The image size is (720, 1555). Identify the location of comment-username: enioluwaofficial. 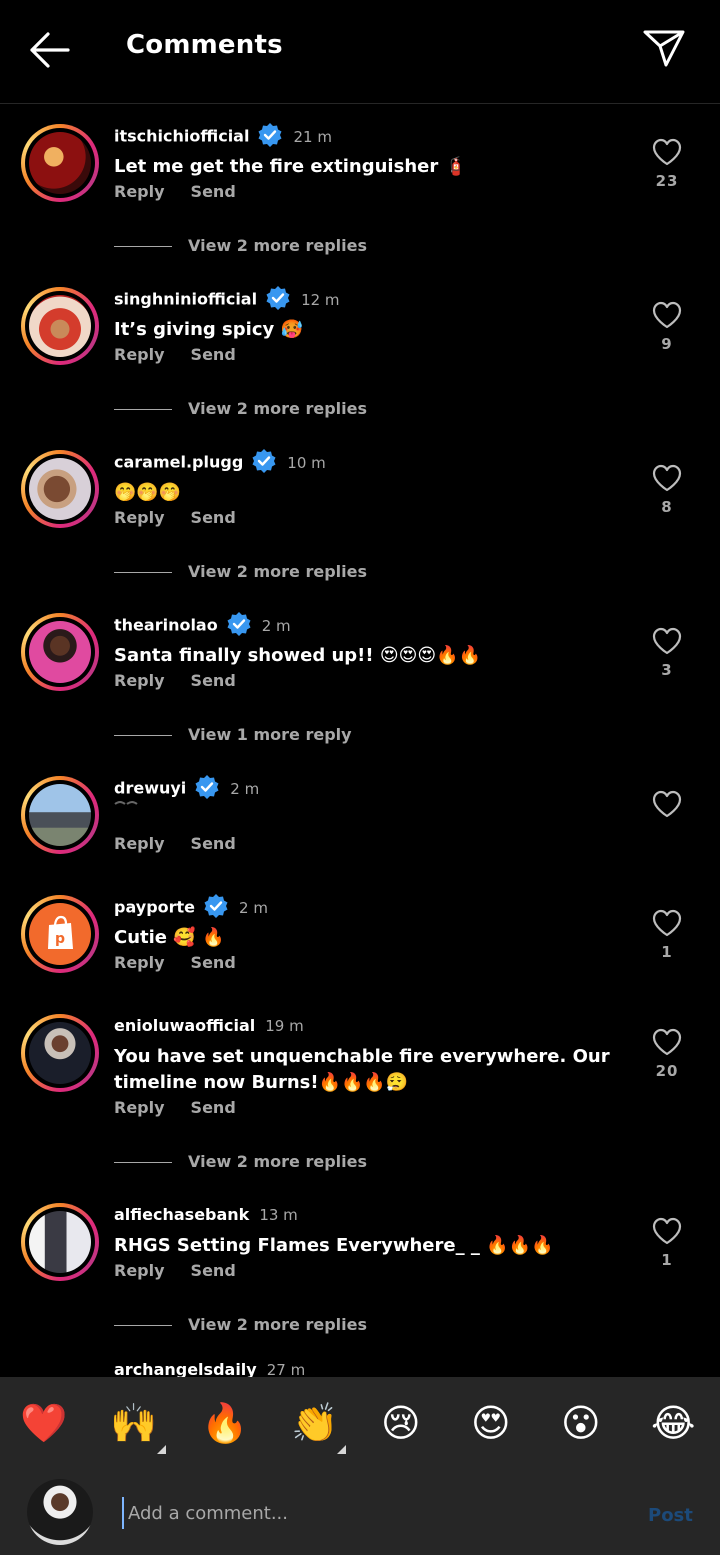
(184, 1025).